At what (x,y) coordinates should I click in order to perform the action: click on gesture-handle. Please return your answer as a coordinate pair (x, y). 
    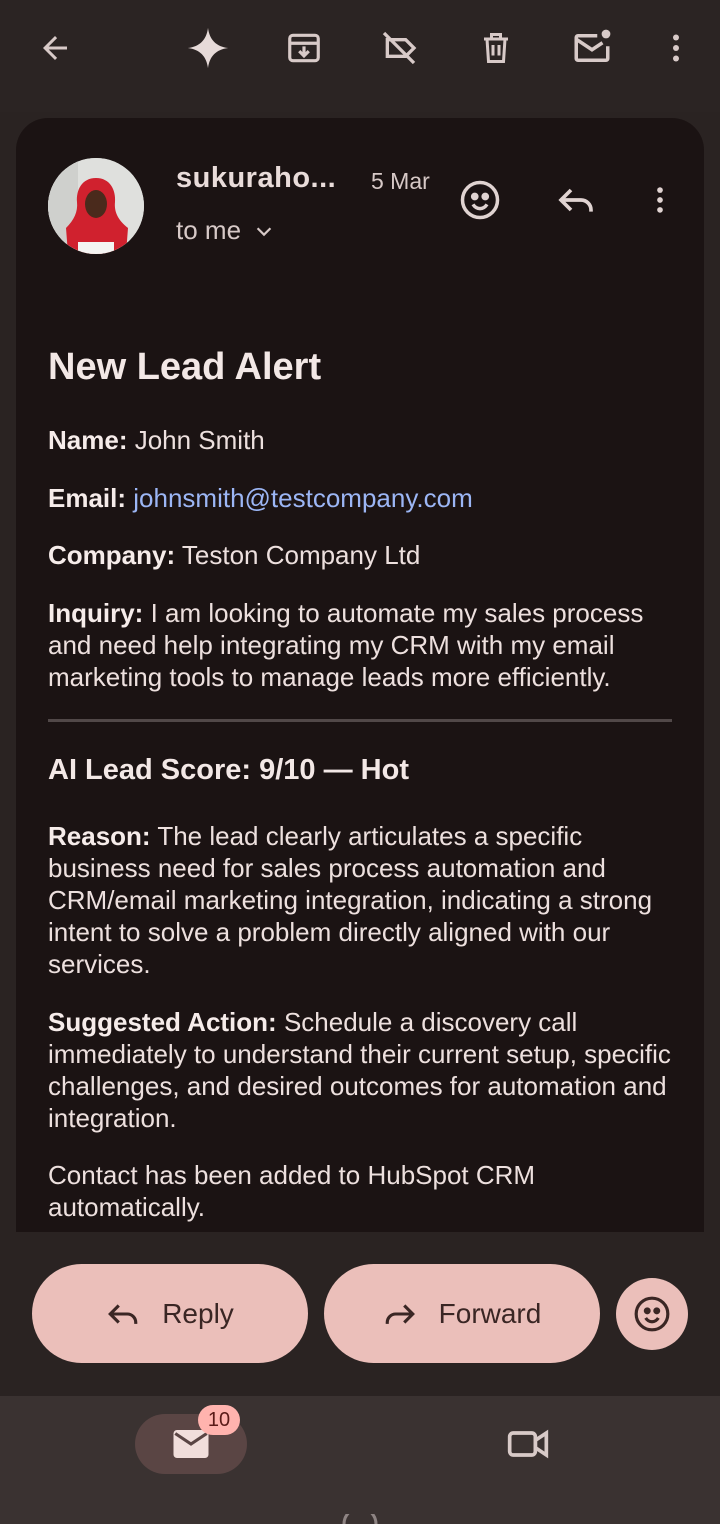
    Looking at the image, I should click on (360, 1519).